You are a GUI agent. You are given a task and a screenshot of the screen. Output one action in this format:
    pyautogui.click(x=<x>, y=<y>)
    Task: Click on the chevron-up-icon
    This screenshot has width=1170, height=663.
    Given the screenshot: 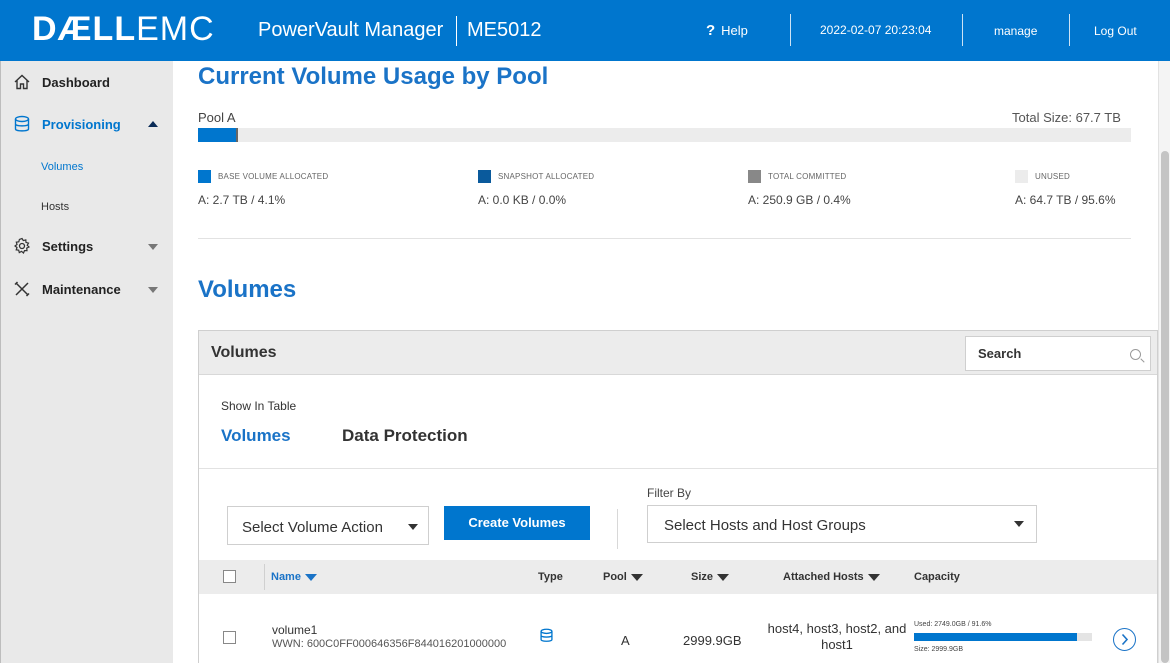 What is the action you would take?
    pyautogui.click(x=153, y=124)
    